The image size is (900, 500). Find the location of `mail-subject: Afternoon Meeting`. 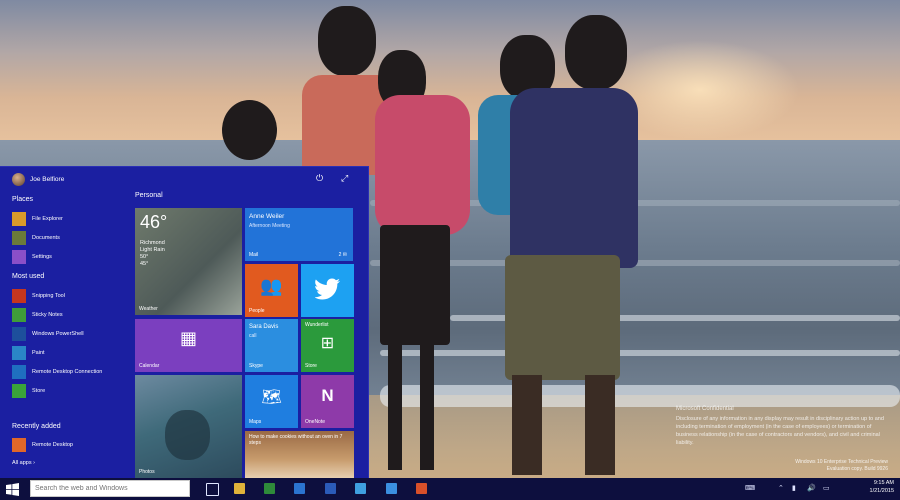

mail-subject: Afternoon Meeting is located at coordinates (269, 226).